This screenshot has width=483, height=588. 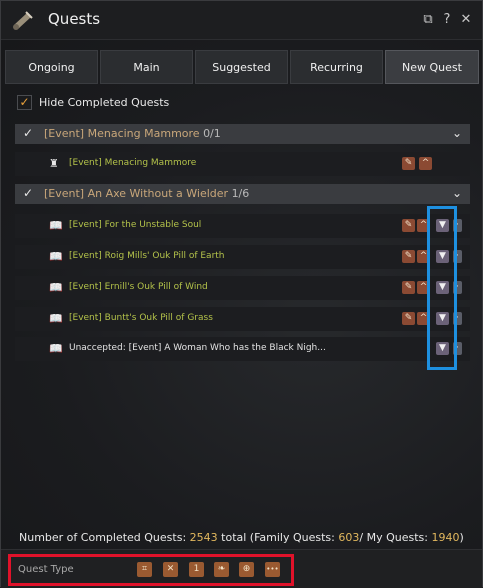 What do you see at coordinates (241, 20) in the screenshot?
I see `title-bar: Quests ⧉ ? ✕` at bounding box center [241, 20].